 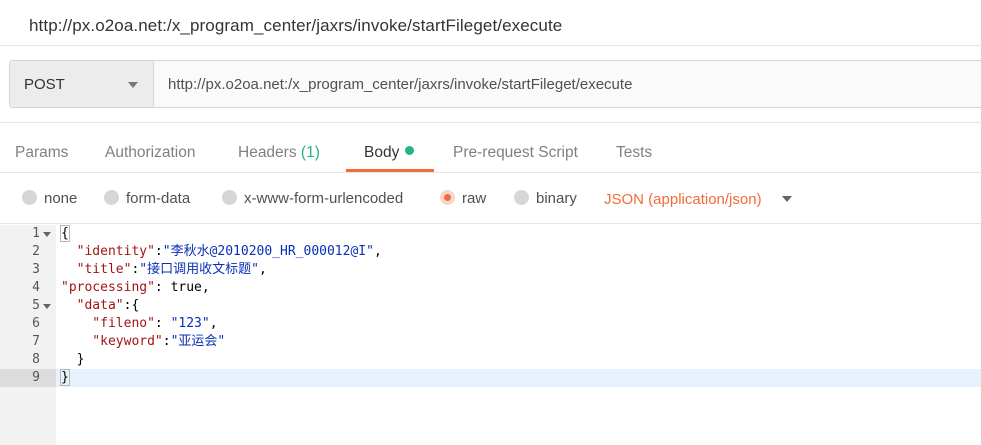 I want to click on json-key: "data", so click(x=92, y=305).